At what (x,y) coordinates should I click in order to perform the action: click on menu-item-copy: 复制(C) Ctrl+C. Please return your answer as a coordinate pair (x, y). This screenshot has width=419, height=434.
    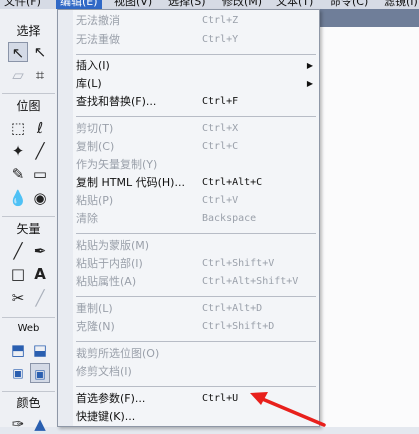
    Looking at the image, I should click on (196, 147).